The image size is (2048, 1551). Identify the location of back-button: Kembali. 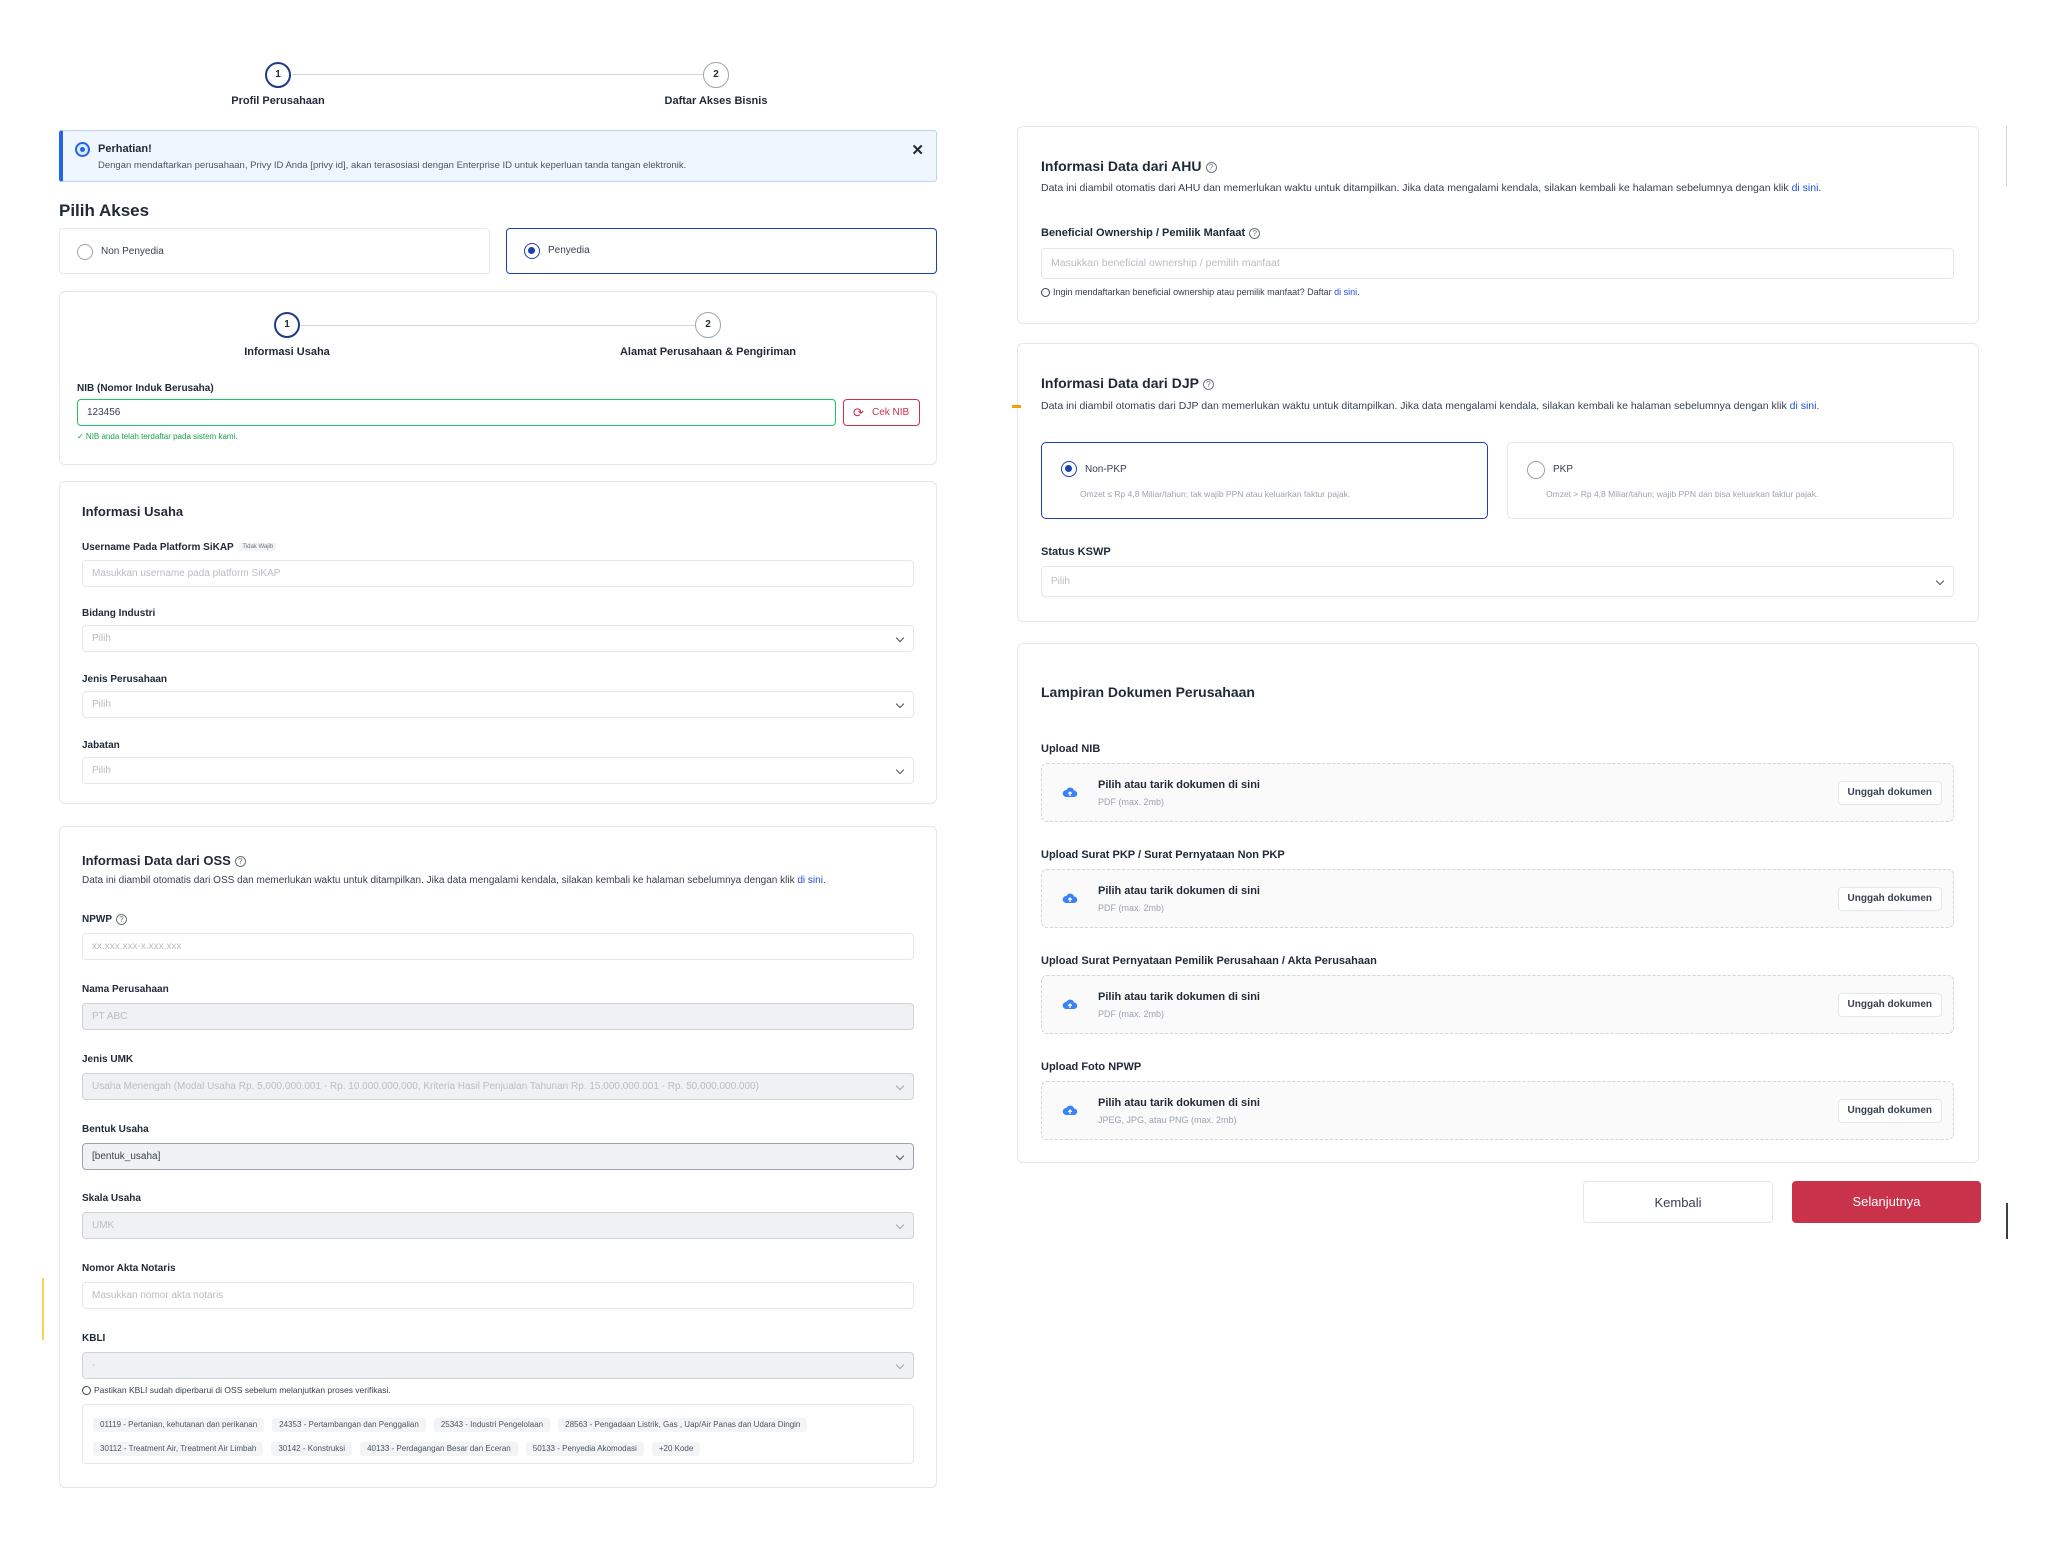
(1678, 1202).